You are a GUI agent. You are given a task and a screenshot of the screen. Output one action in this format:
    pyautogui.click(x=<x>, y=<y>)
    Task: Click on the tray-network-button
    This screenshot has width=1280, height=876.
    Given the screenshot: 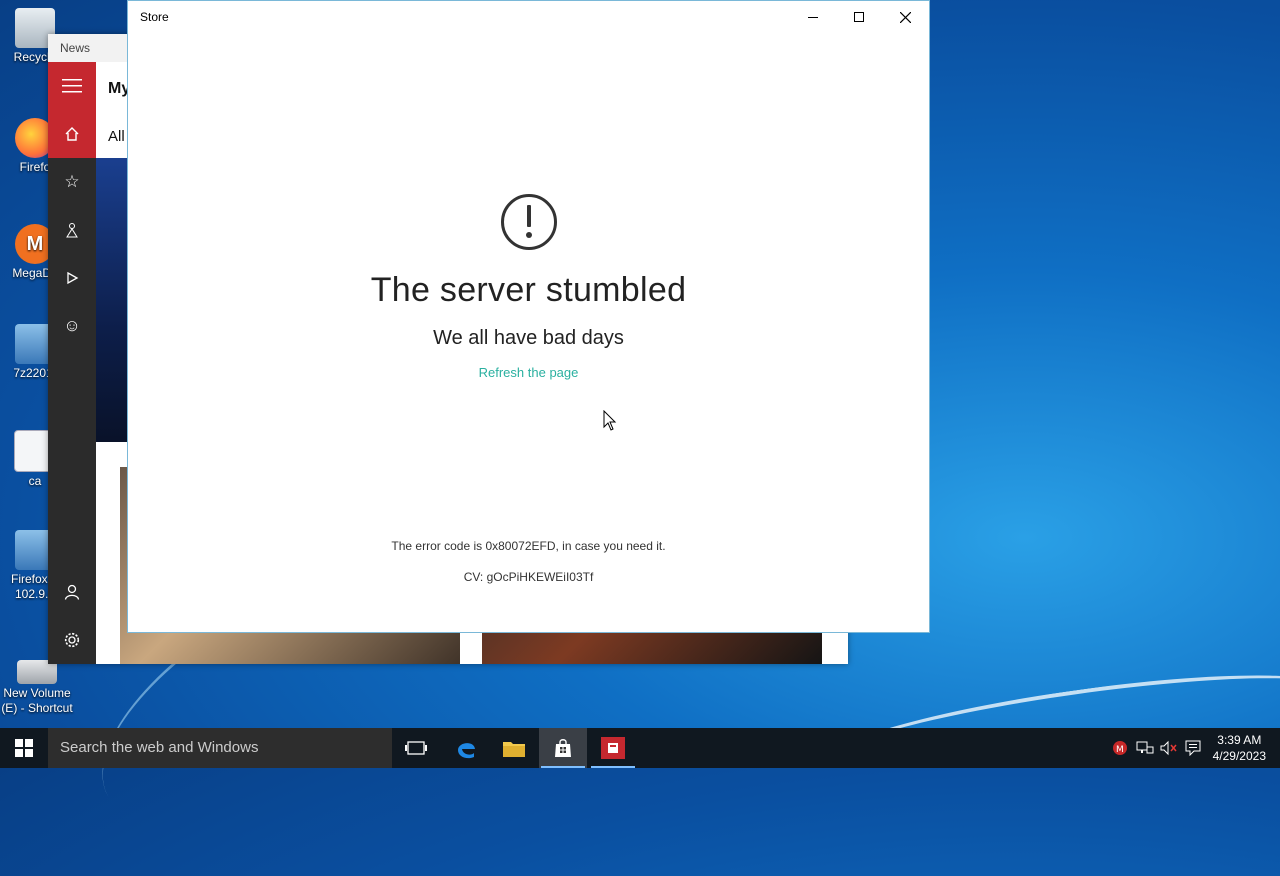 What is the action you would take?
    pyautogui.click(x=1145, y=748)
    